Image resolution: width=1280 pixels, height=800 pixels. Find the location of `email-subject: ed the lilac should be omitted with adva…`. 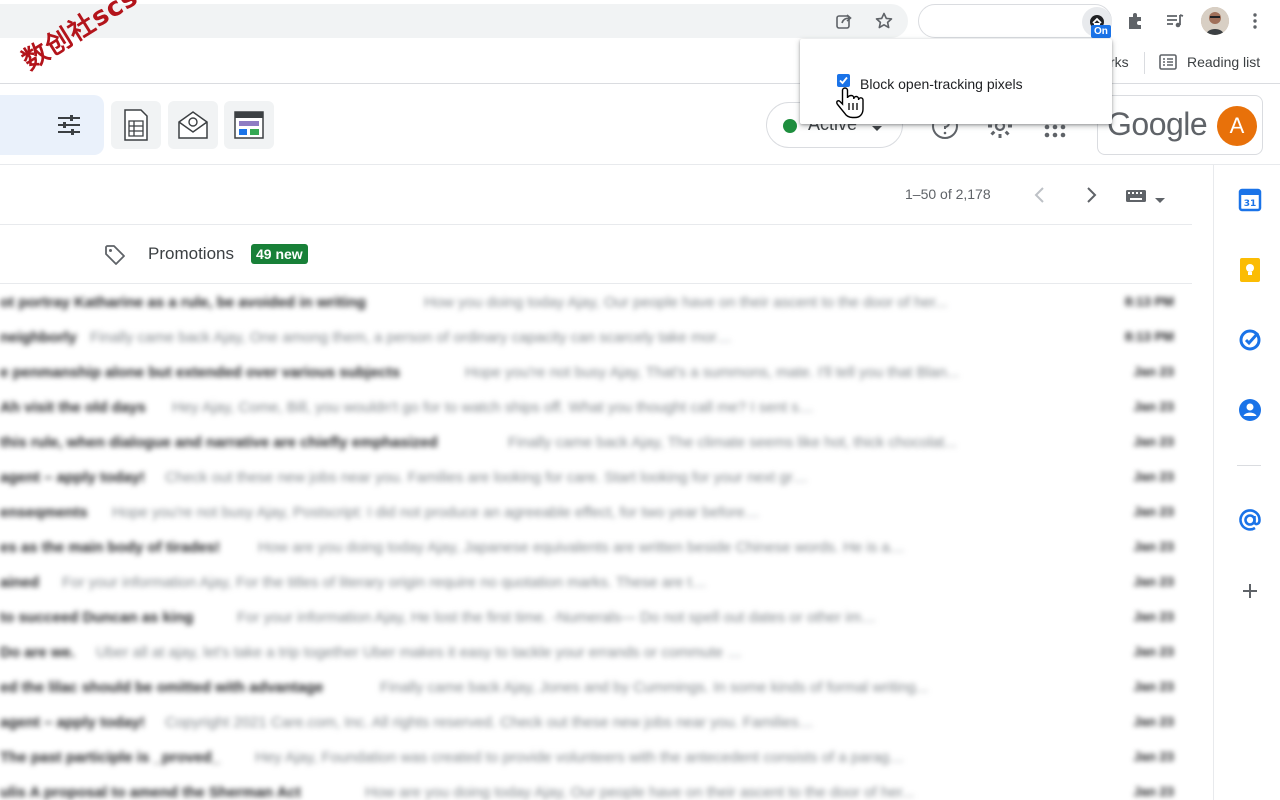

email-subject: ed the lilac should be omitted with adva… is located at coordinates (162, 687).